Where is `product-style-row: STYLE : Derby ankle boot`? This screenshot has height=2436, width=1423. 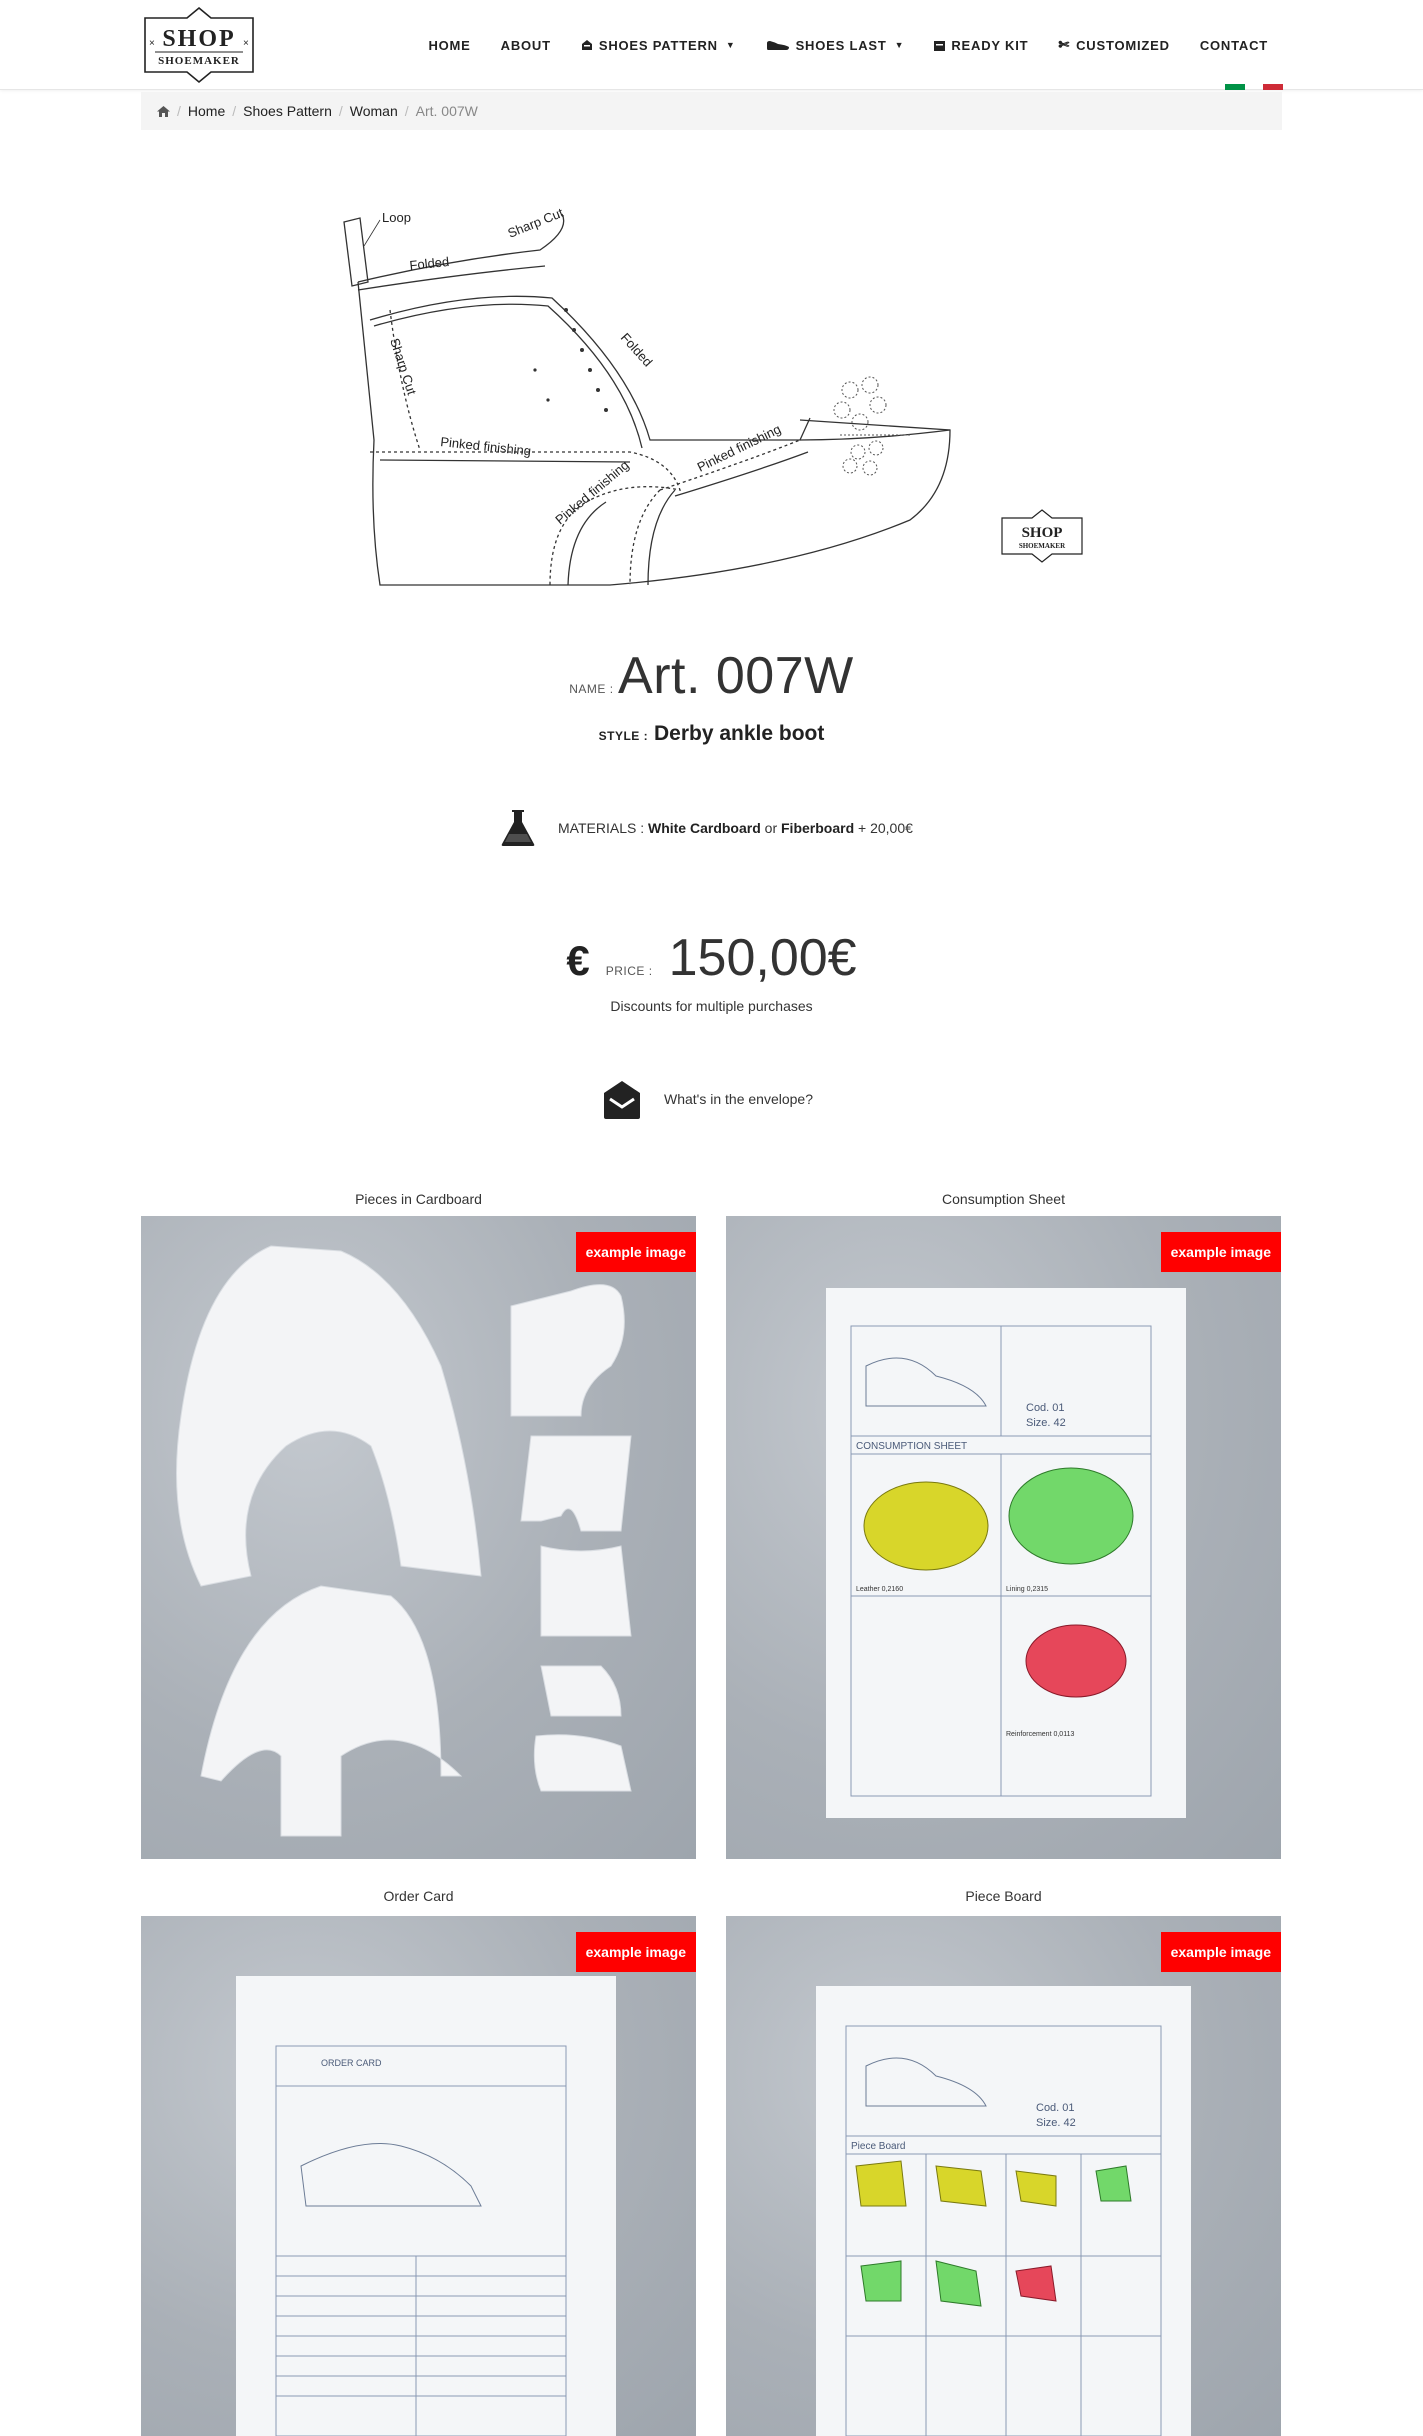 product-style-row: STYLE : Derby ankle boot is located at coordinates (711, 734).